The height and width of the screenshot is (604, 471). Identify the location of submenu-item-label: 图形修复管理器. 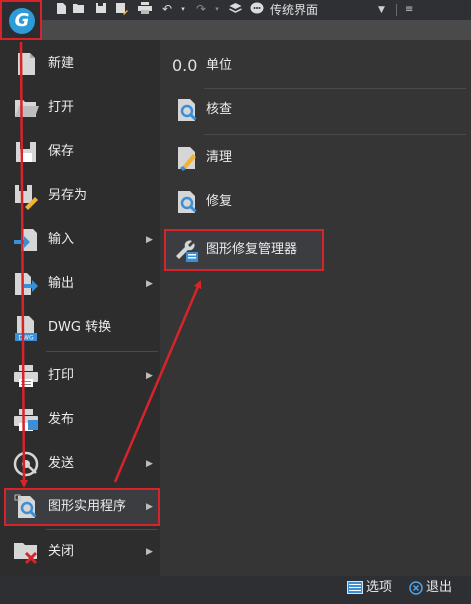
(252, 249).